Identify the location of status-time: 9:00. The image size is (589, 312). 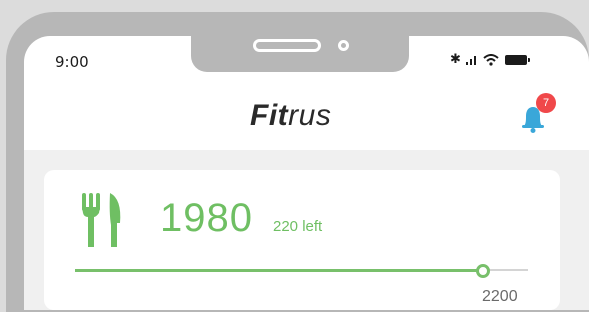
(72, 62).